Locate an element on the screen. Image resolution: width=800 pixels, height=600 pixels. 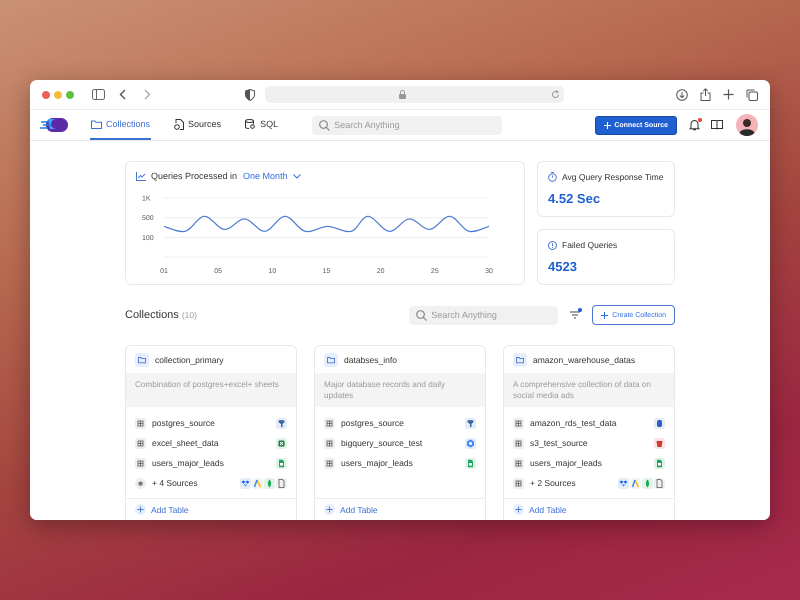
back-icon is located at coordinates (122, 94).